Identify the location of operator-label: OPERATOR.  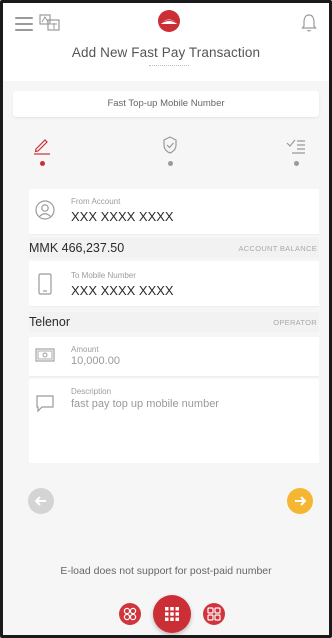
(295, 322).